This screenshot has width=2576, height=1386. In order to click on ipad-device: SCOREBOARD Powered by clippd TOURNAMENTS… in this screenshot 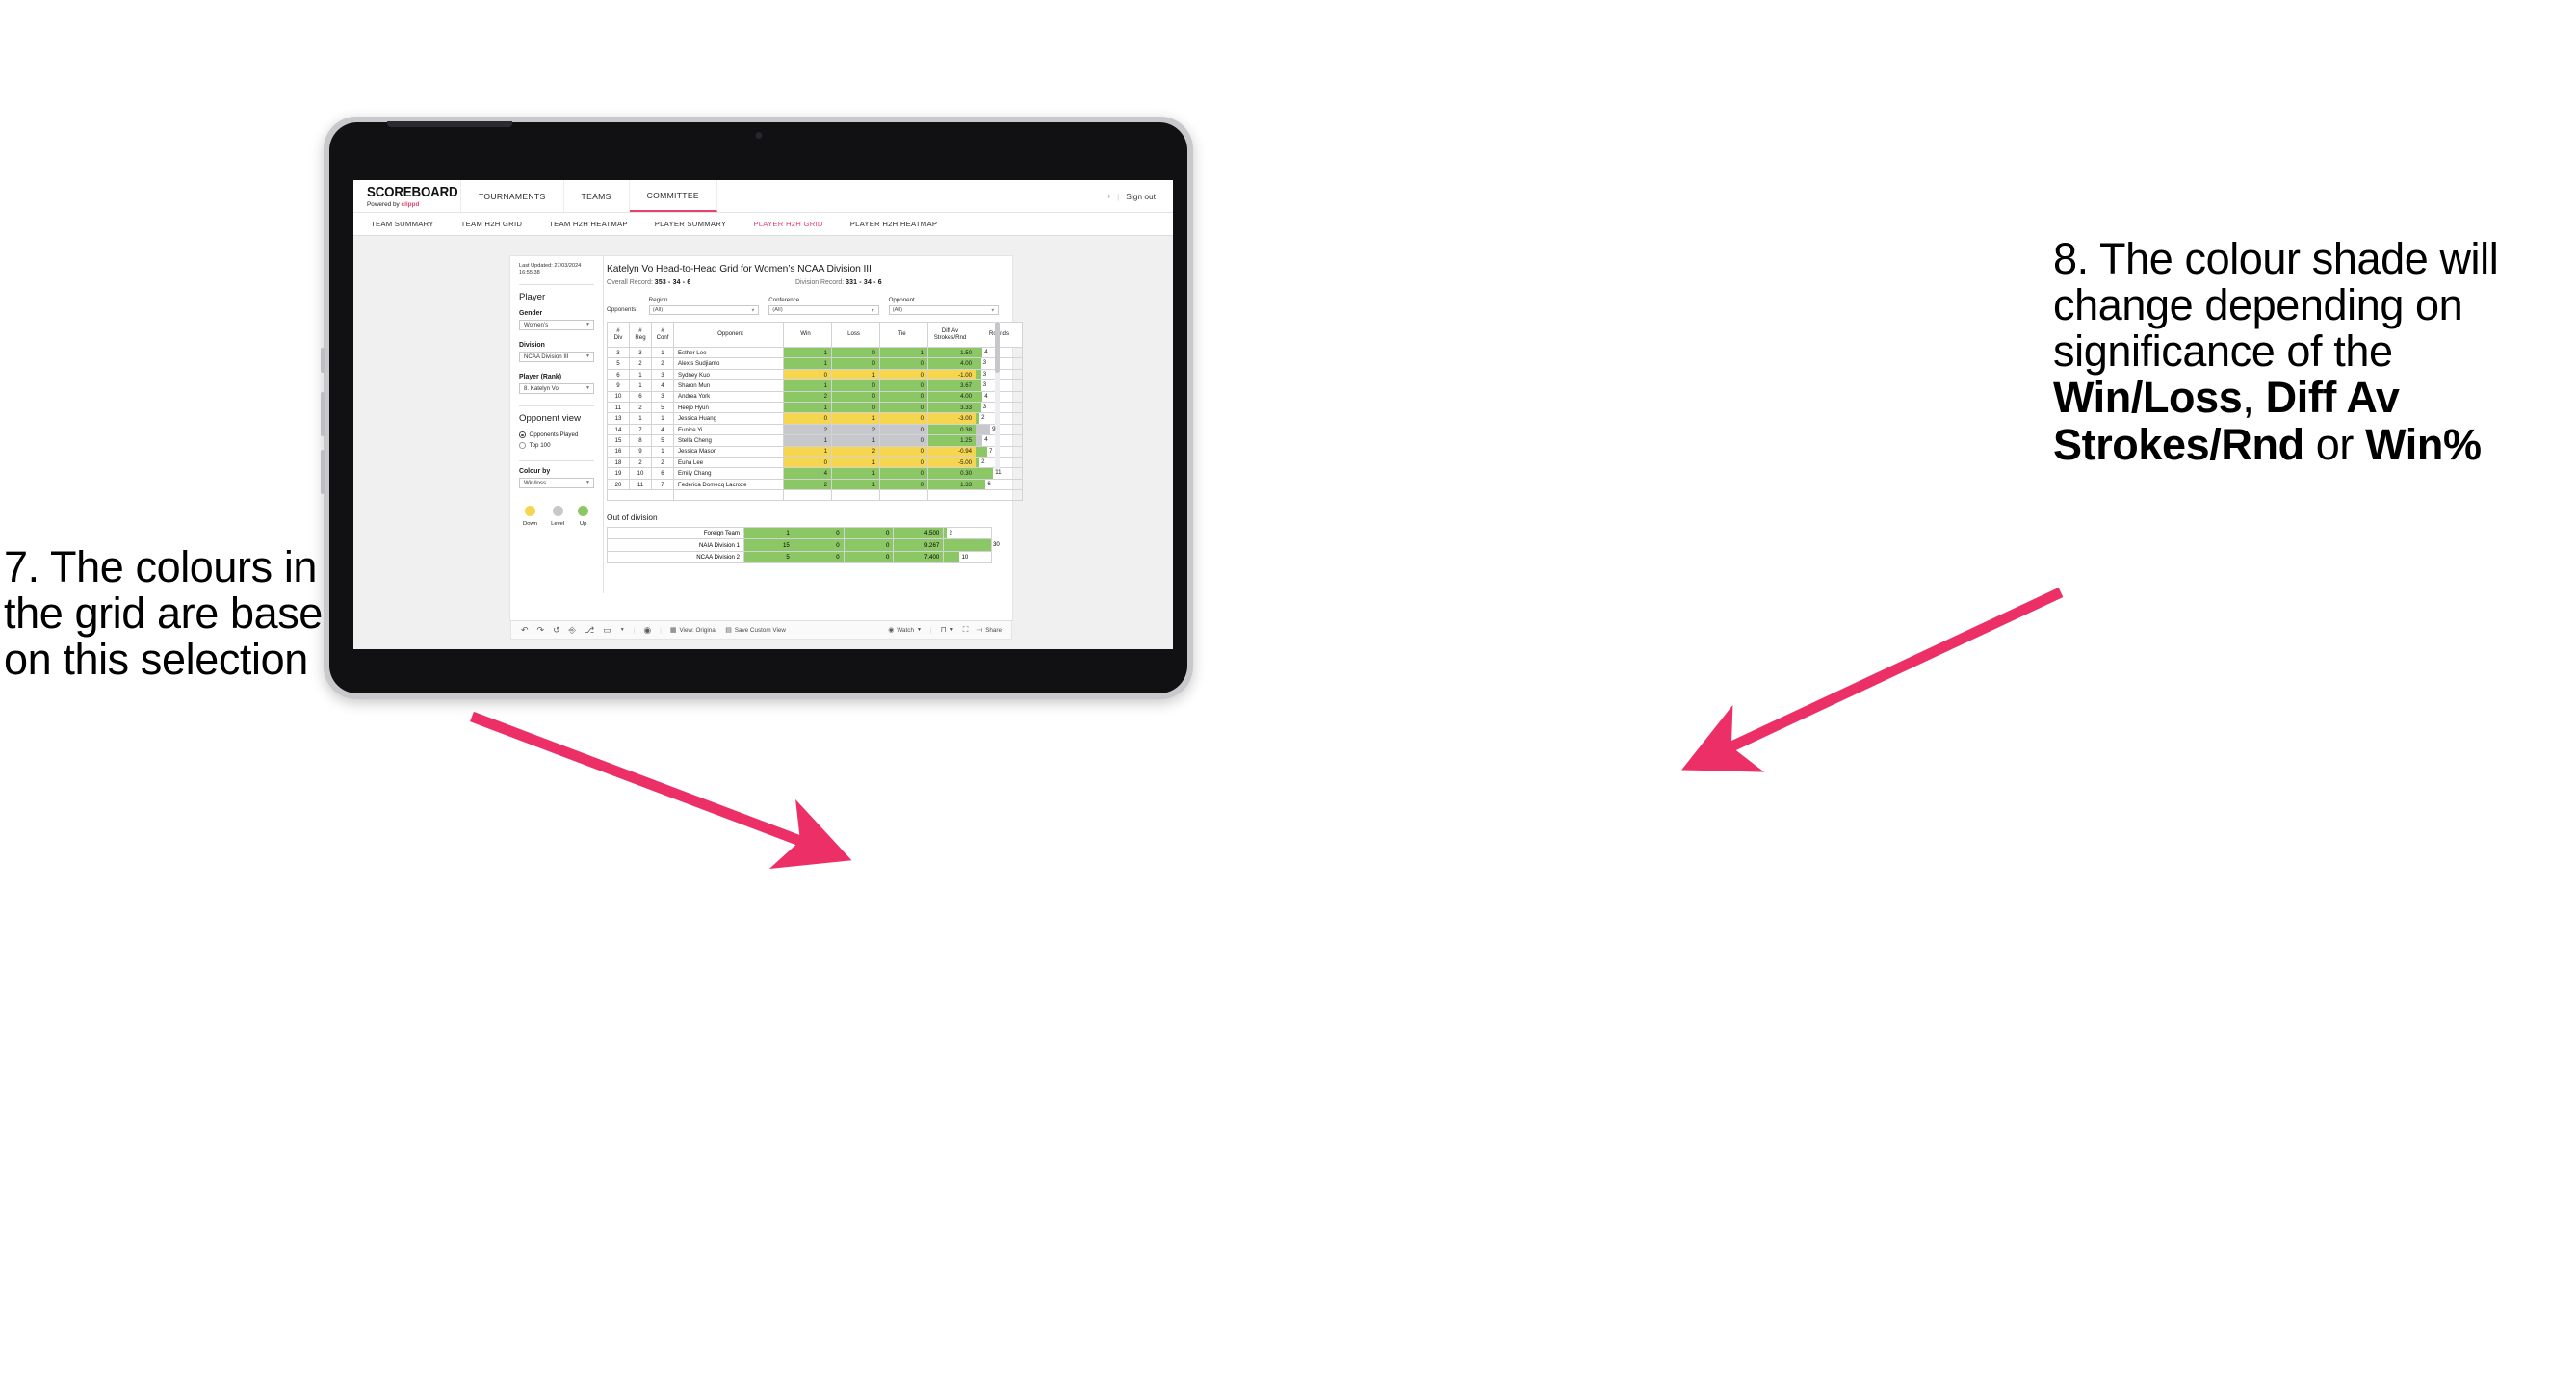, I will do `click(757, 408)`.